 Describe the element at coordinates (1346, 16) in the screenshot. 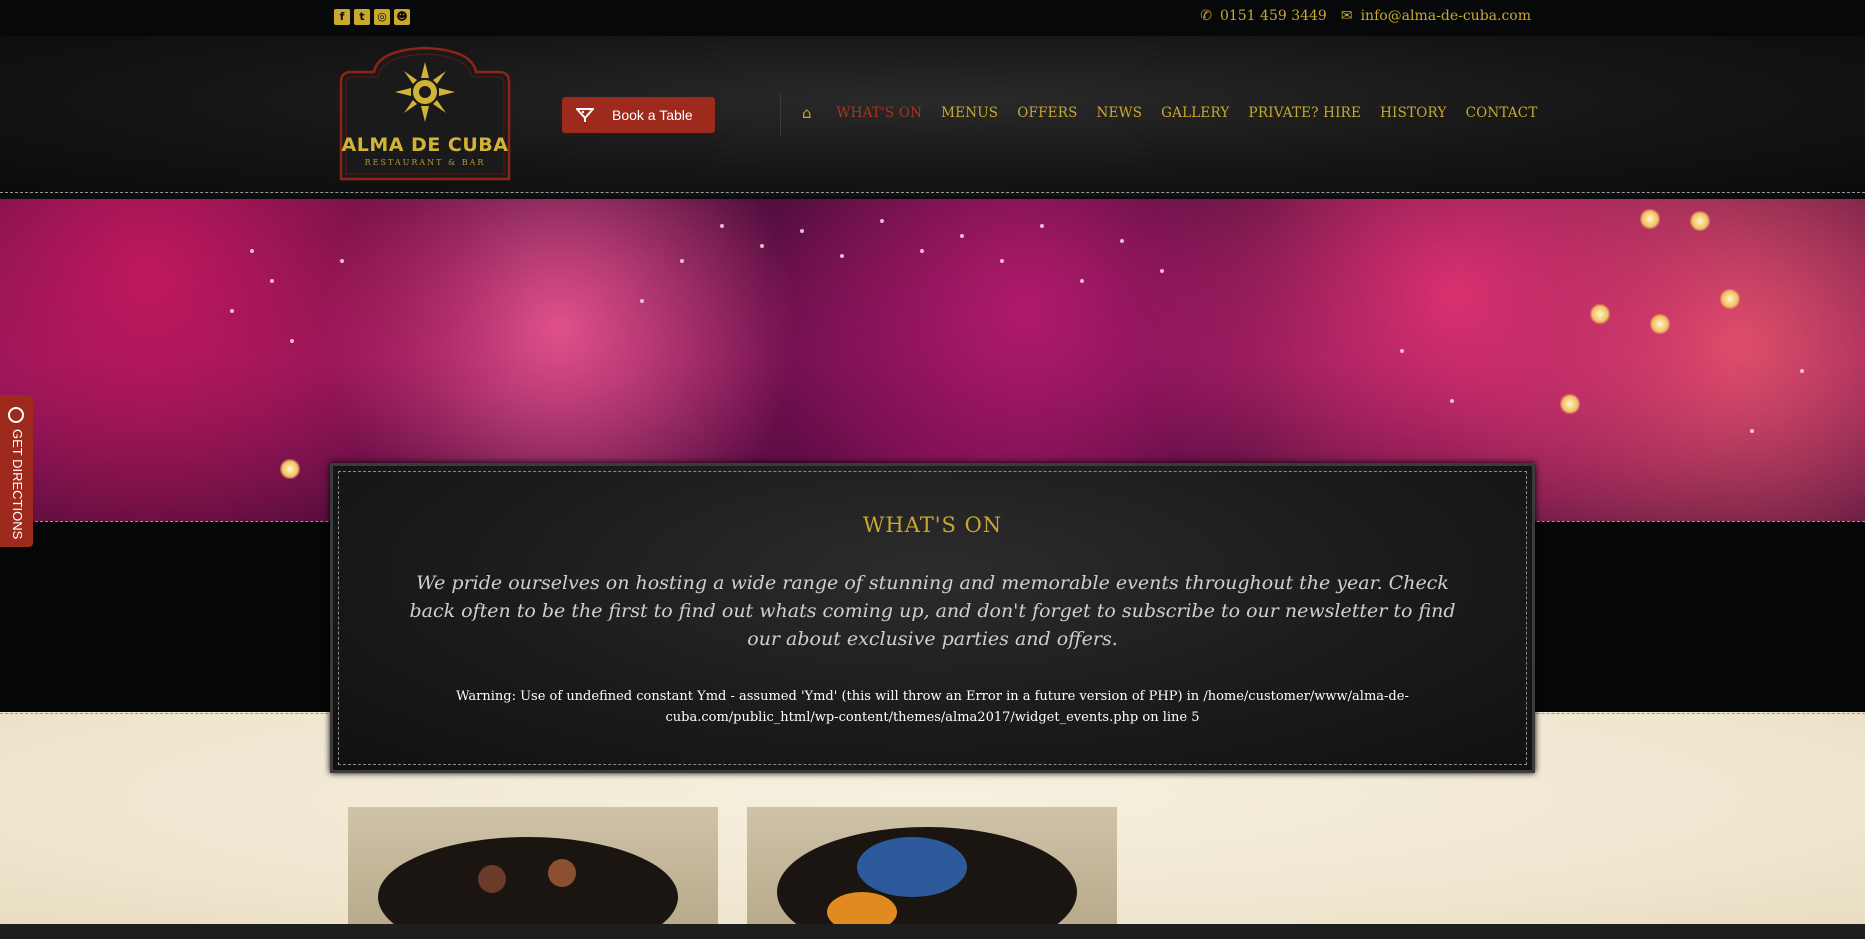

I see `envelope-icon: ✉` at that location.